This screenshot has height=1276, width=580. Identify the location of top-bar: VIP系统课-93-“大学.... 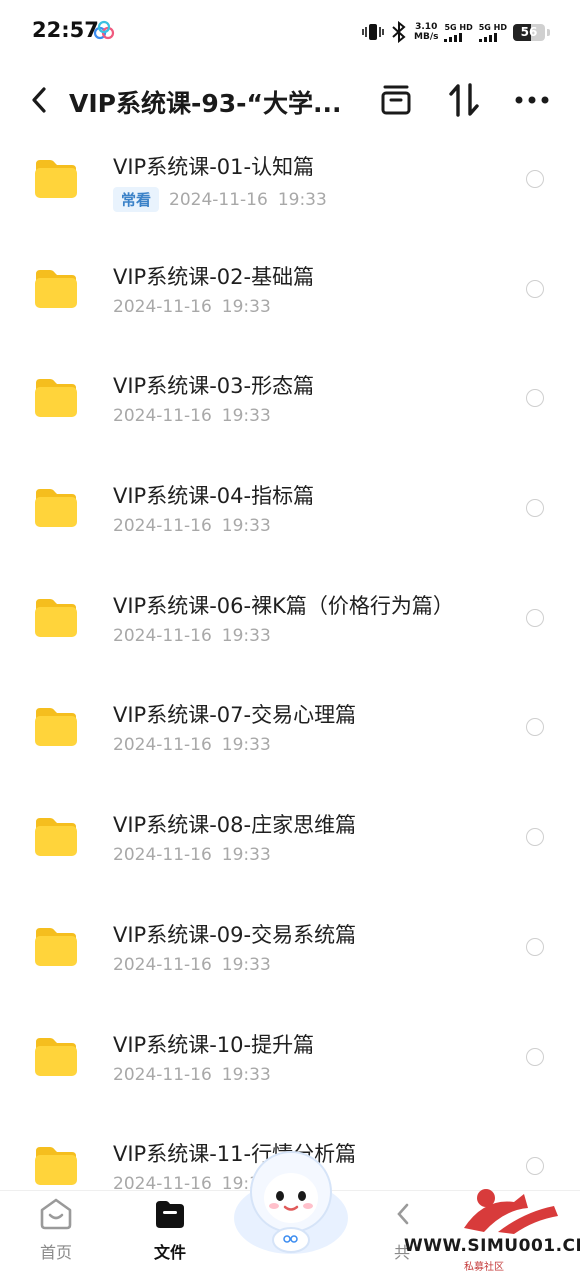
(290, 100).